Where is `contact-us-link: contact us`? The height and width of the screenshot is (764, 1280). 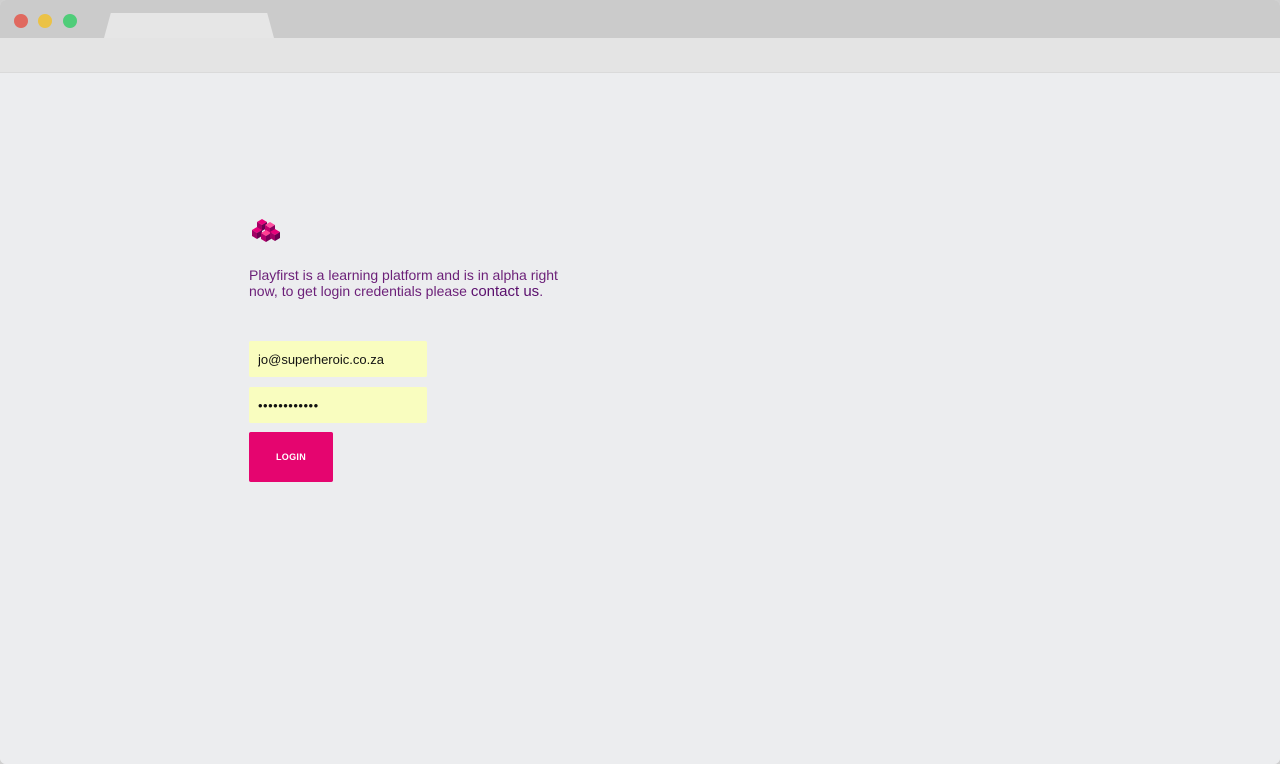
contact-us-link: contact us is located at coordinates (505, 291).